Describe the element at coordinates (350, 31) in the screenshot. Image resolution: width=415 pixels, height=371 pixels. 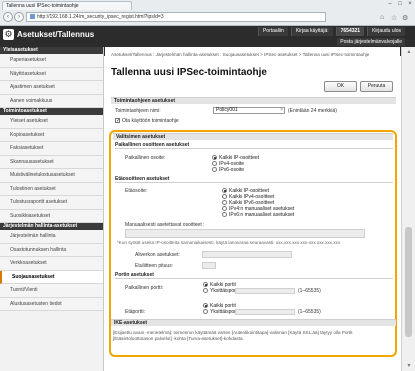
I see `nav-user-id: 7654321` at that location.